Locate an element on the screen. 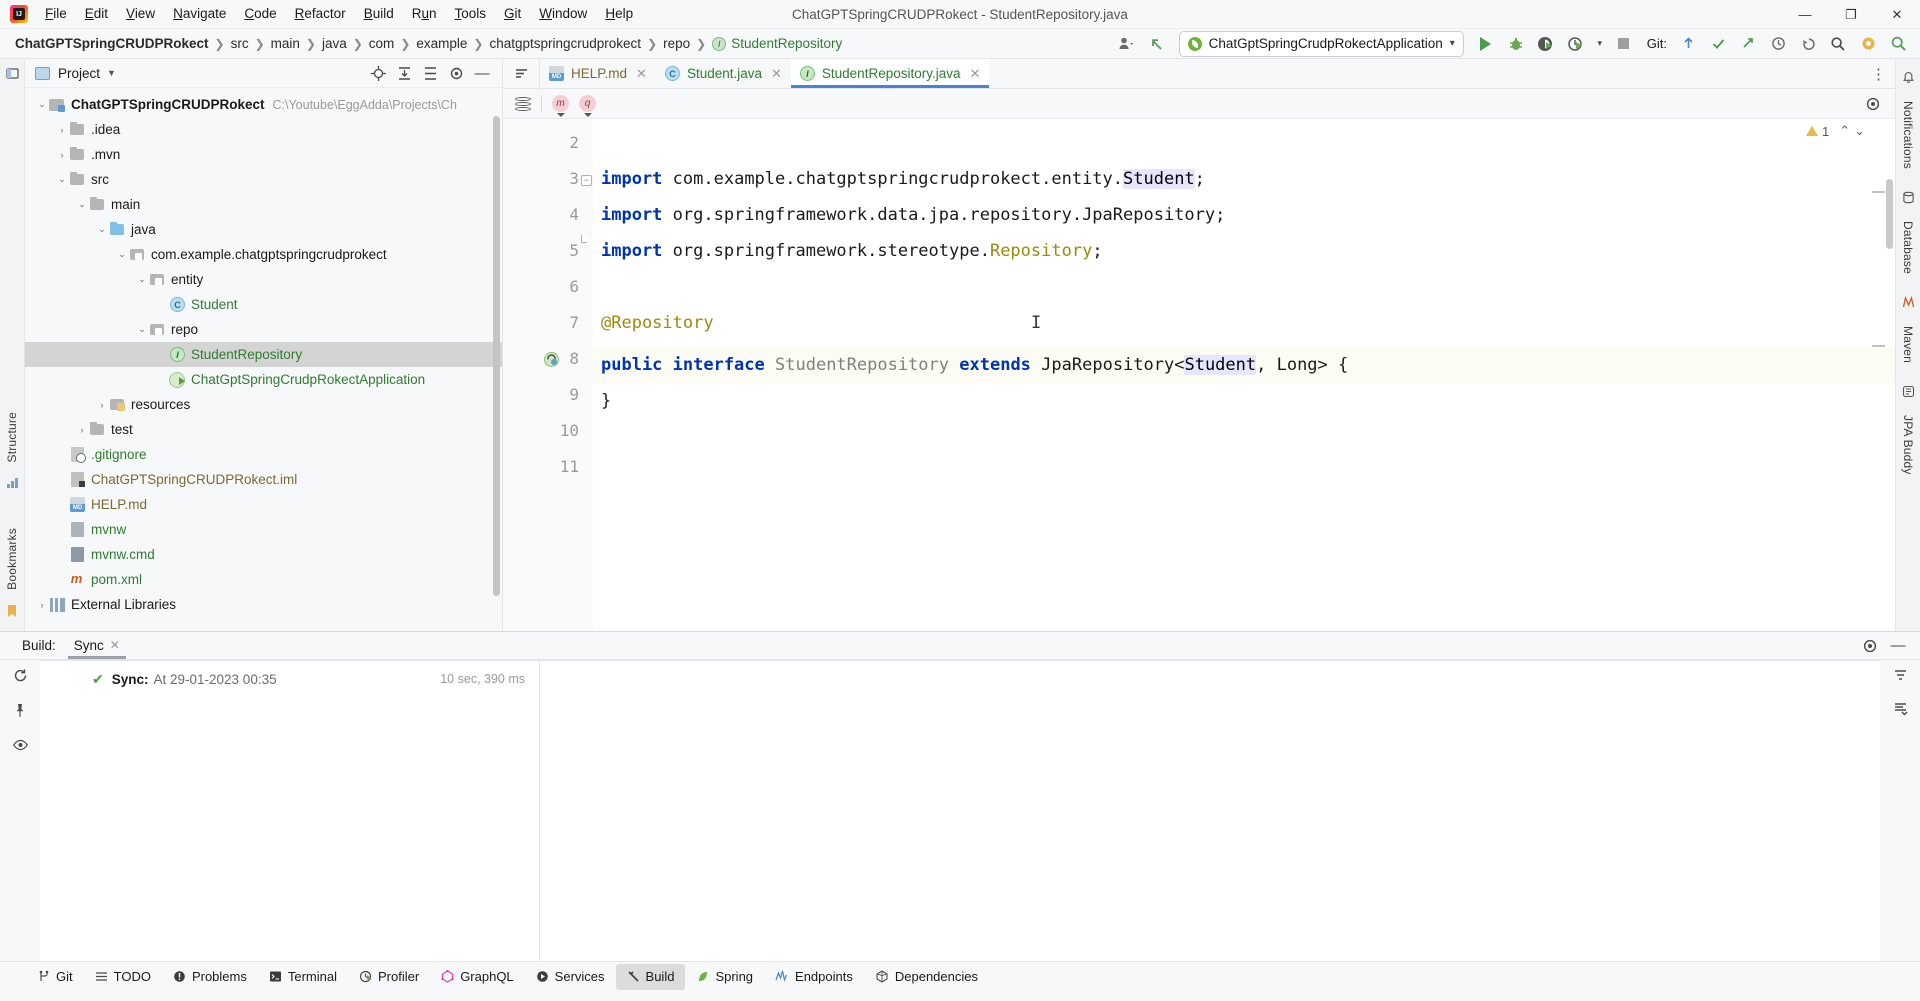 The height and width of the screenshot is (1001, 1920). profiler-dropdown-icon: ▾ is located at coordinates (1600, 44).